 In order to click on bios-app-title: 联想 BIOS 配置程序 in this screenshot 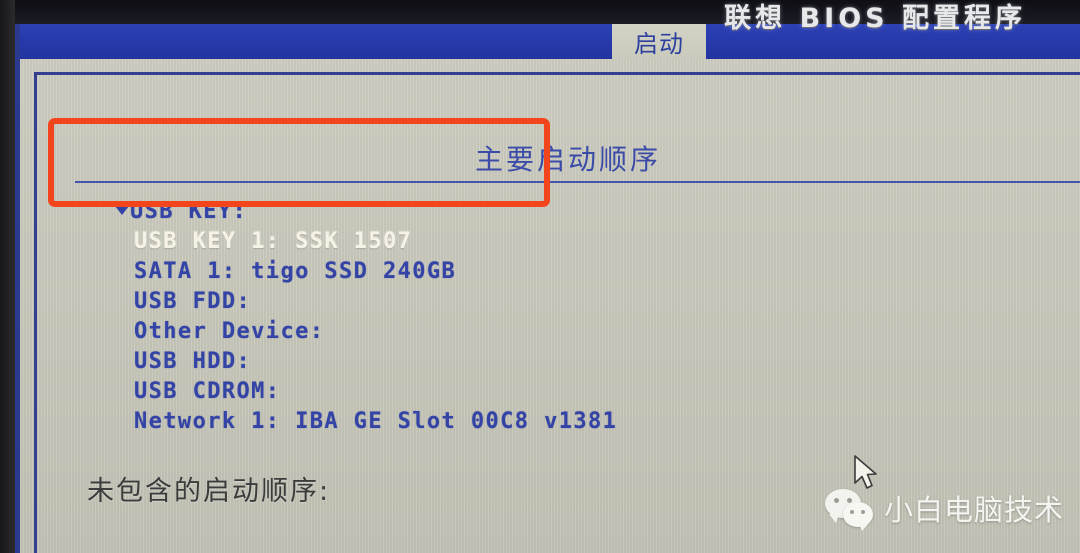, I will do `click(875, 18)`.